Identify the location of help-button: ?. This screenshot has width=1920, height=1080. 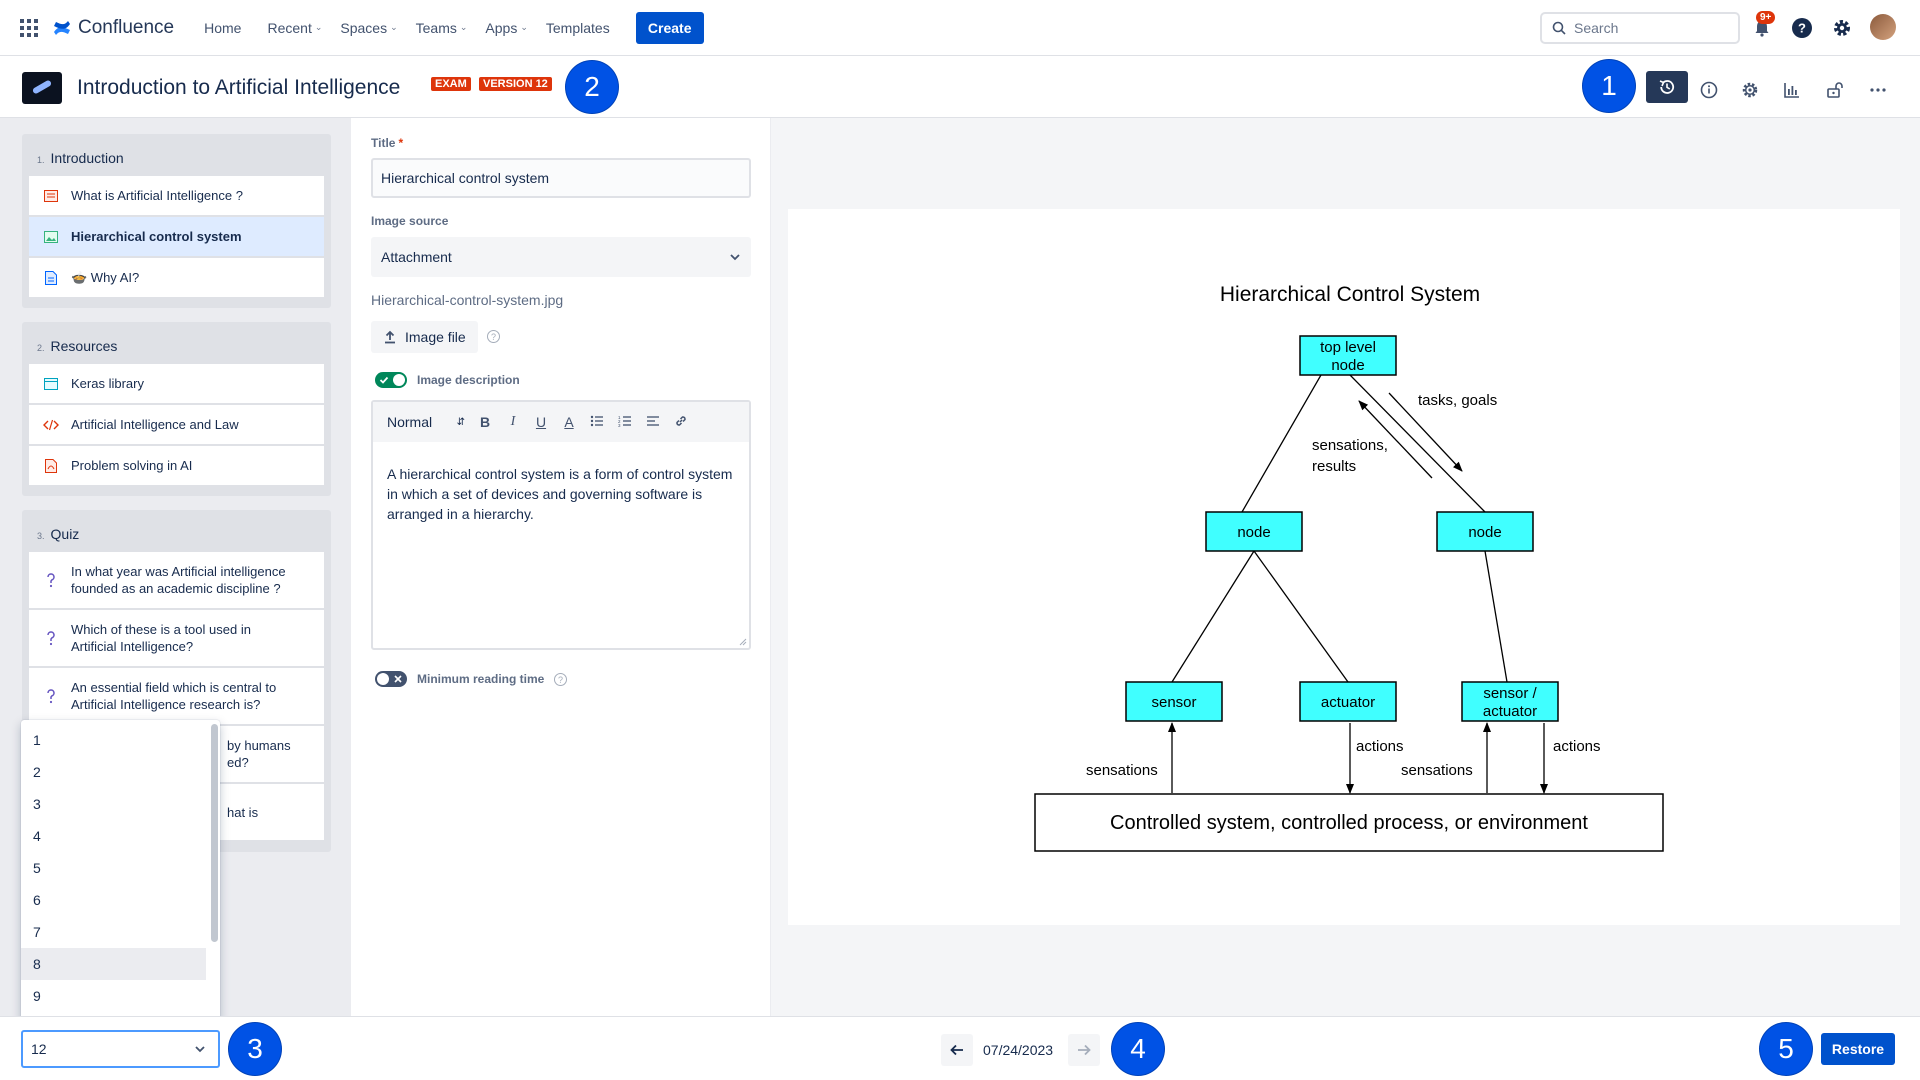
(1802, 28).